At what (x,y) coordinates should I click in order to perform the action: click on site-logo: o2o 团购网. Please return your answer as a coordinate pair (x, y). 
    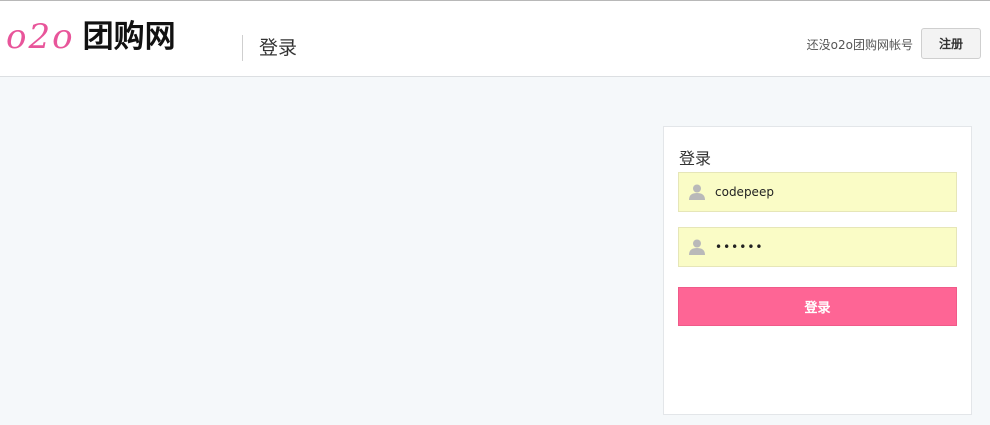
    Looking at the image, I should click on (91, 37).